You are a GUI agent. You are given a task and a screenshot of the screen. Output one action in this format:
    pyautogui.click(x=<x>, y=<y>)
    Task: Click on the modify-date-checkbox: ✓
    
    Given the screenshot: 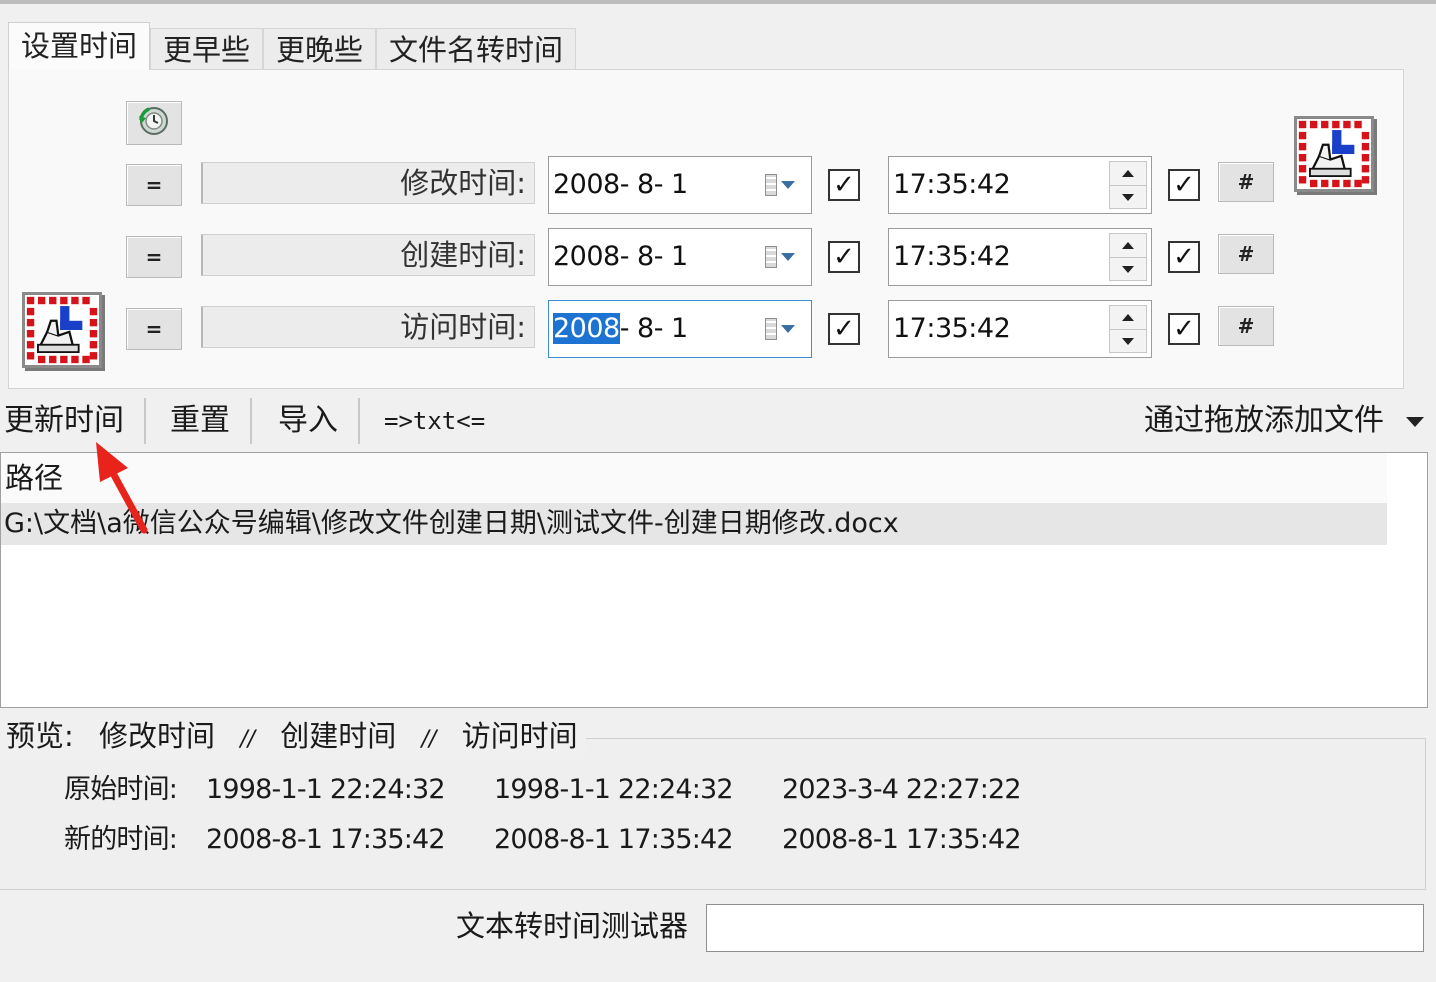 What is the action you would take?
    pyautogui.click(x=844, y=185)
    